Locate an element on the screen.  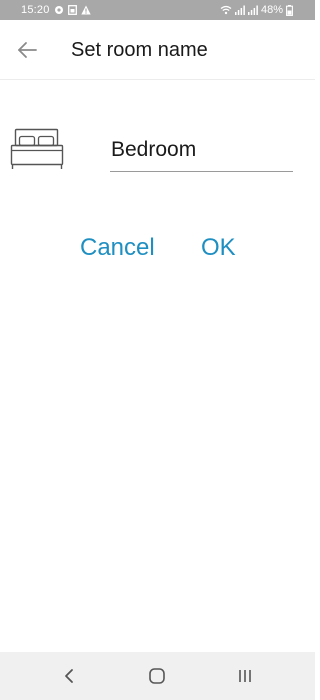
navigation-bar is located at coordinates (157, 676).